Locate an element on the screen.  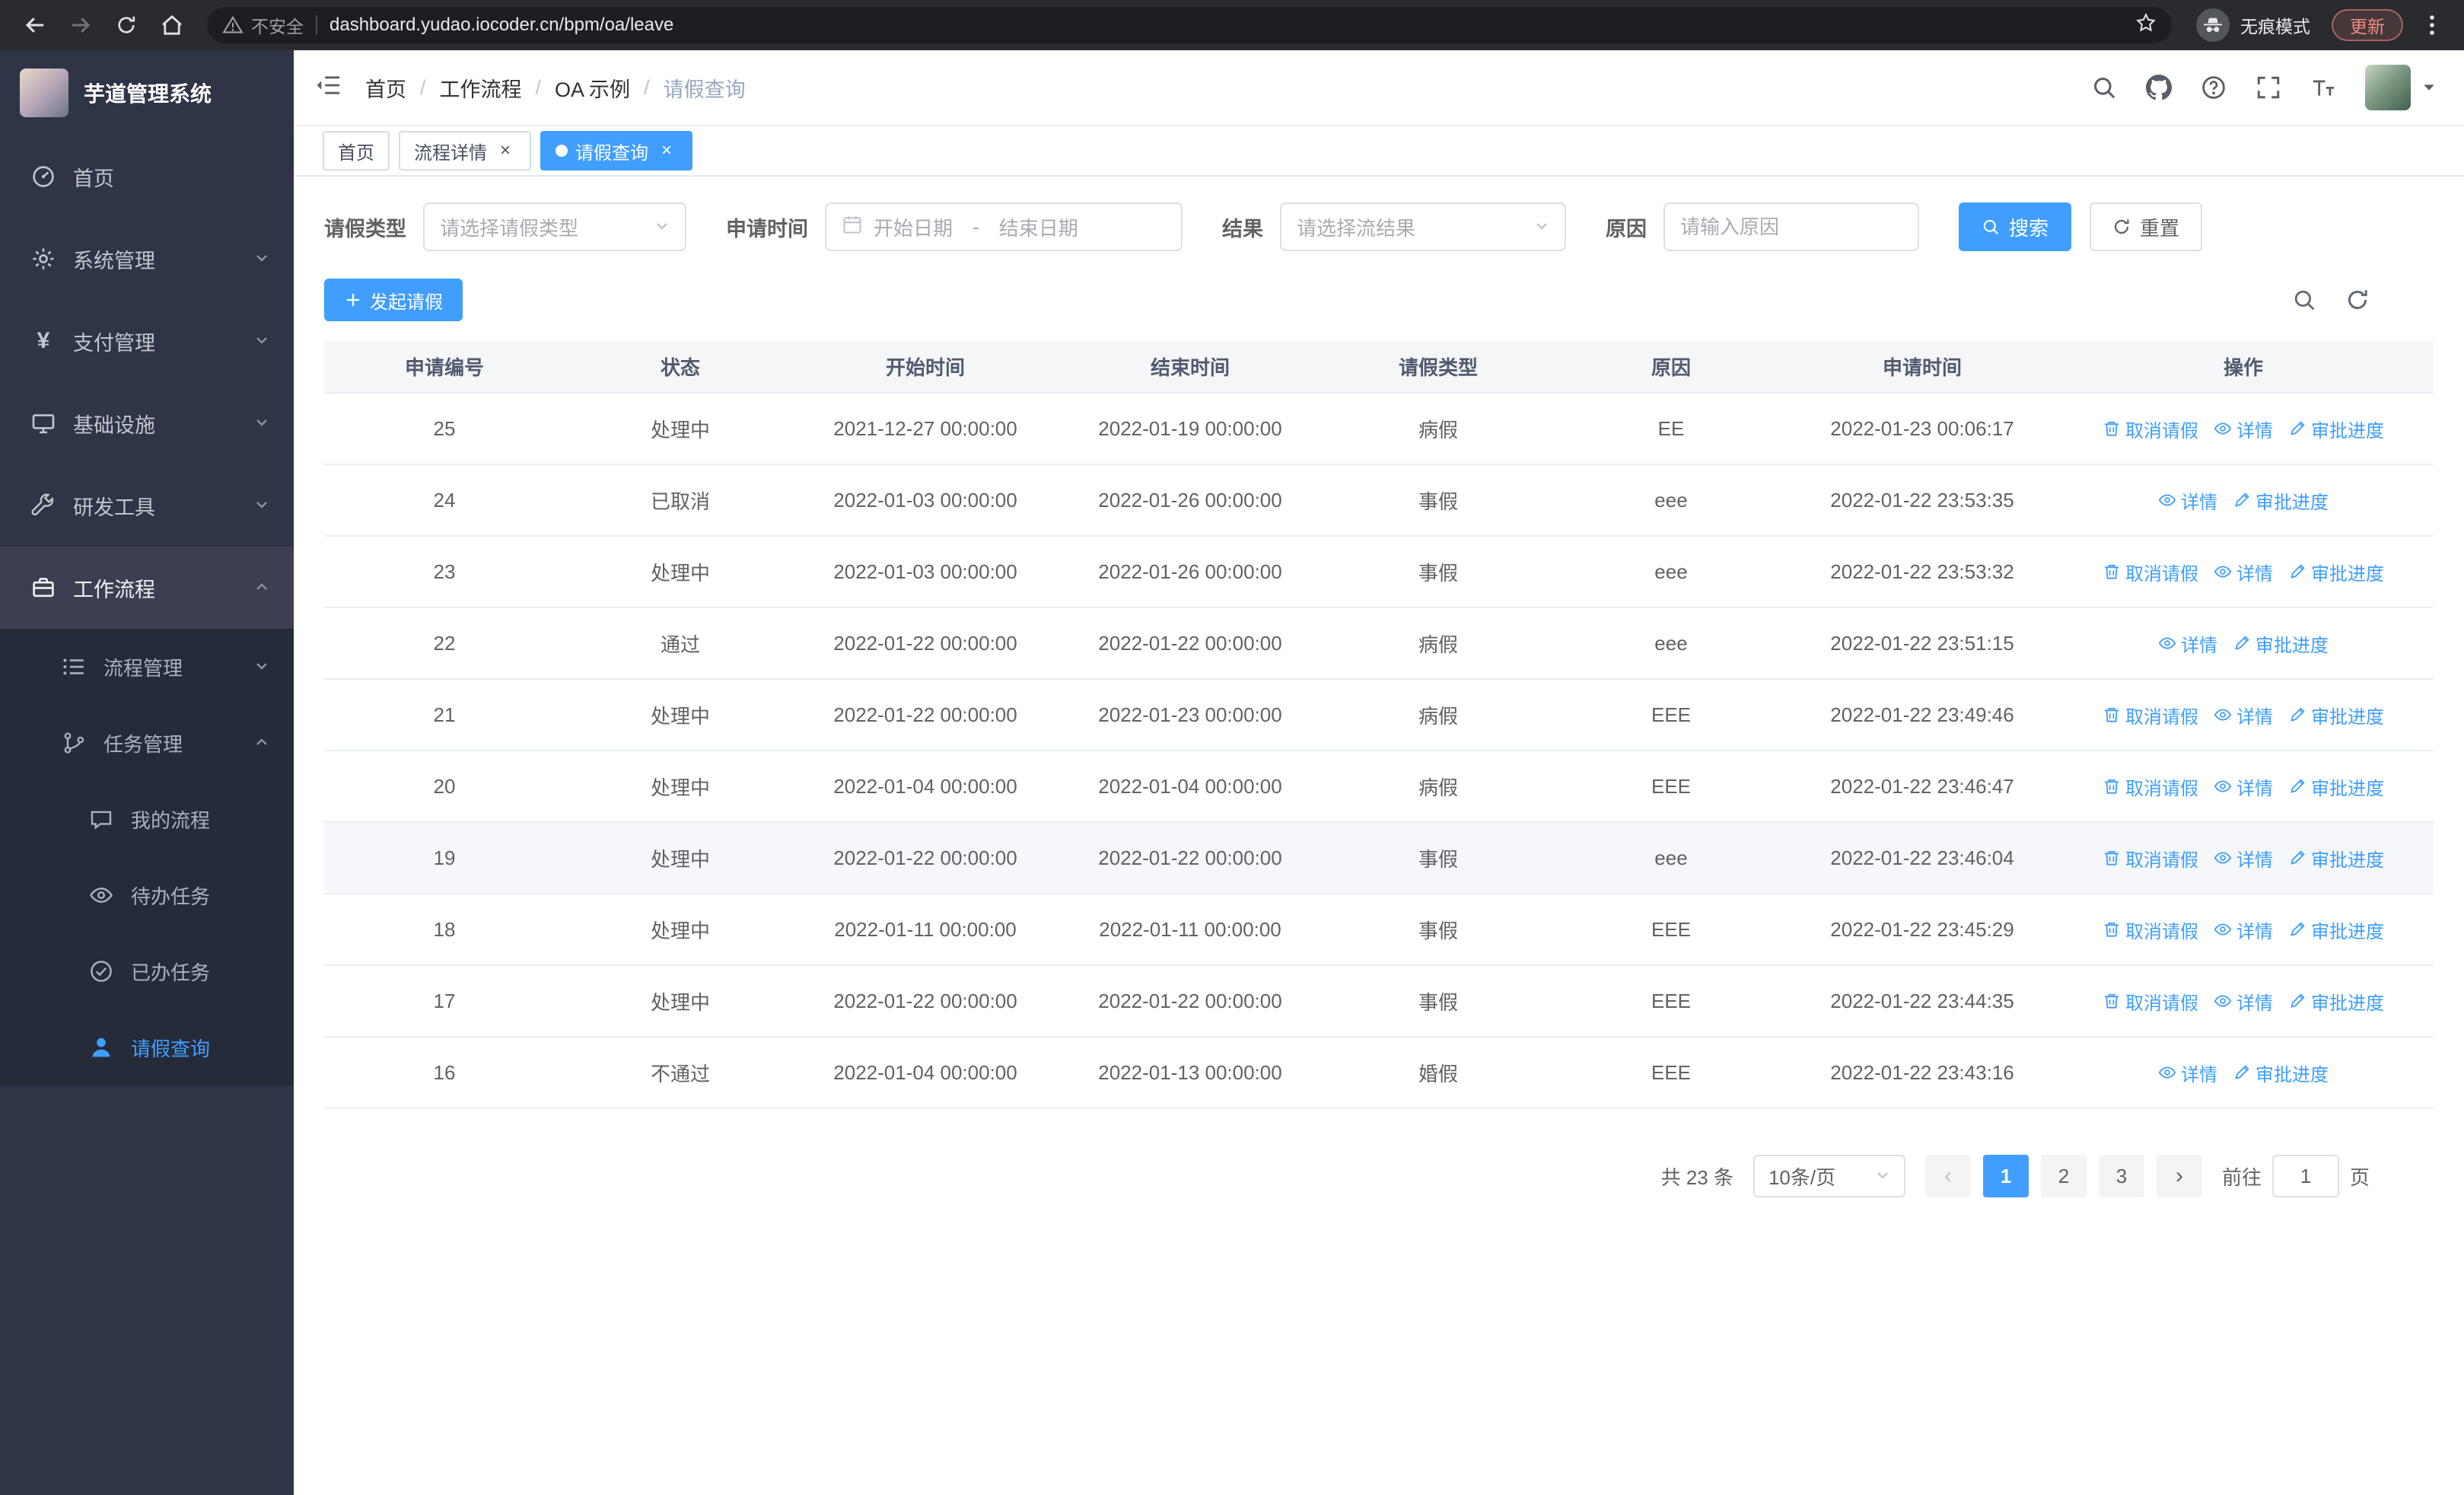
cell-actions: 取消请假 详情 审批进度 is located at coordinates (2243, 715).